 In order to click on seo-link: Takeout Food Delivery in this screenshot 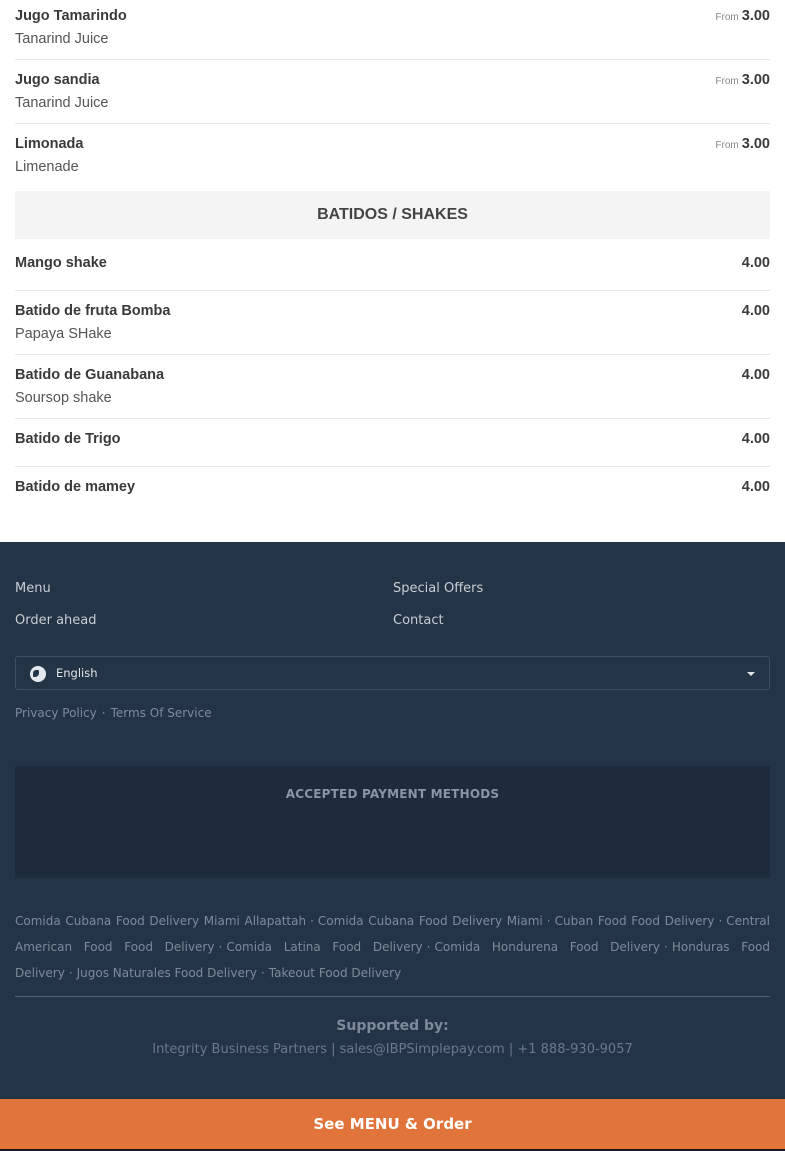, I will do `click(335, 973)`.